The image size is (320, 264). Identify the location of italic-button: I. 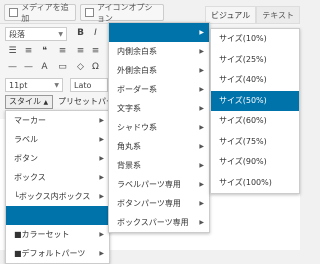
(95, 33).